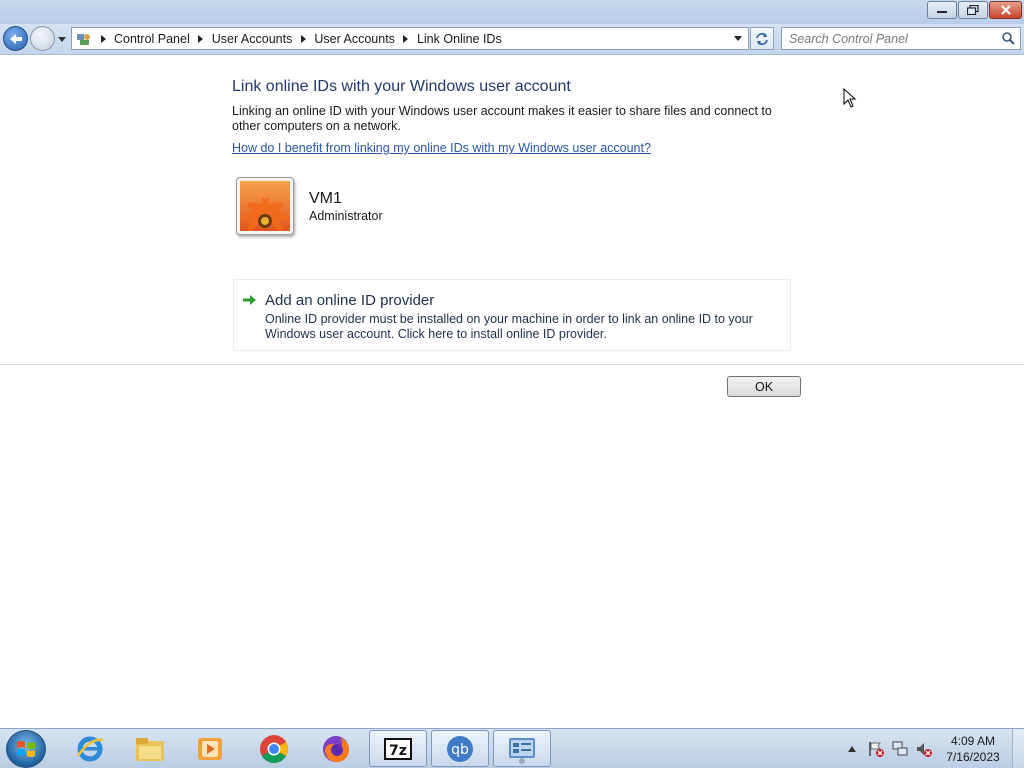  I want to click on refresh-icon, so click(762, 38).